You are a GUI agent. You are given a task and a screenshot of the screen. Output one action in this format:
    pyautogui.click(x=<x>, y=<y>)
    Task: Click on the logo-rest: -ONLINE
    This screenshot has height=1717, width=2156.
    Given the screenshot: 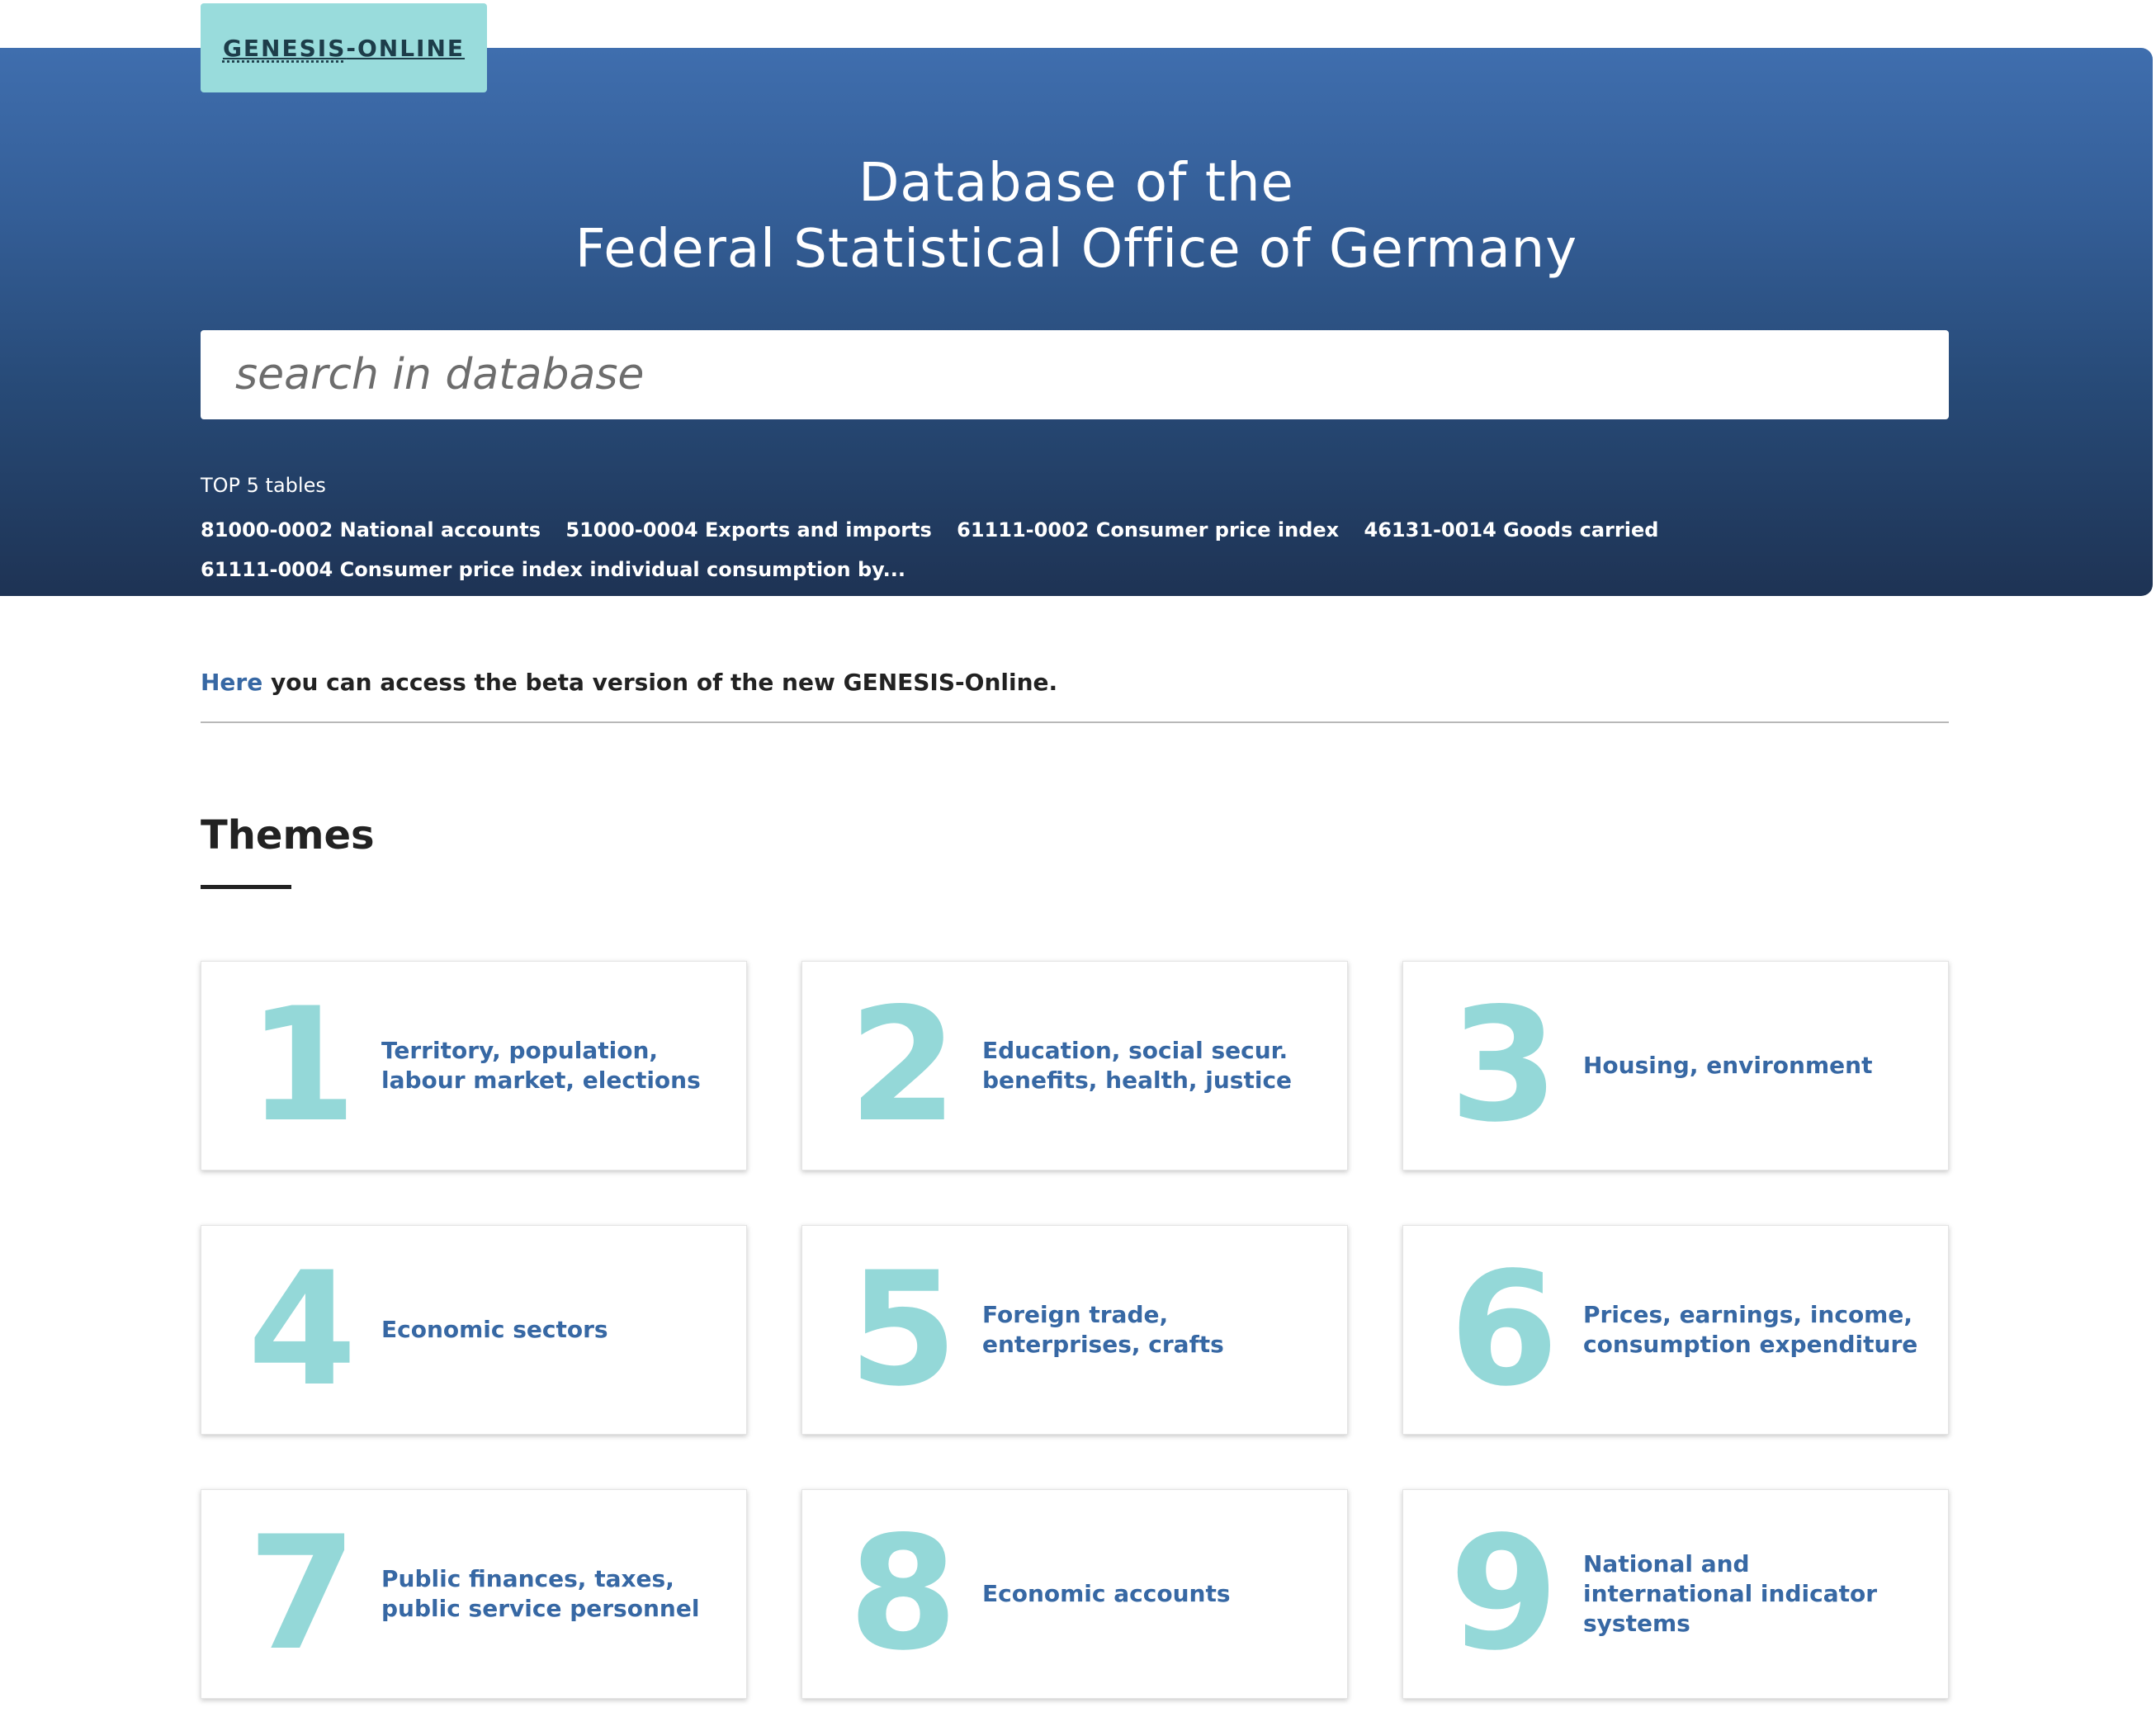 What is the action you would take?
    pyautogui.click(x=406, y=48)
    